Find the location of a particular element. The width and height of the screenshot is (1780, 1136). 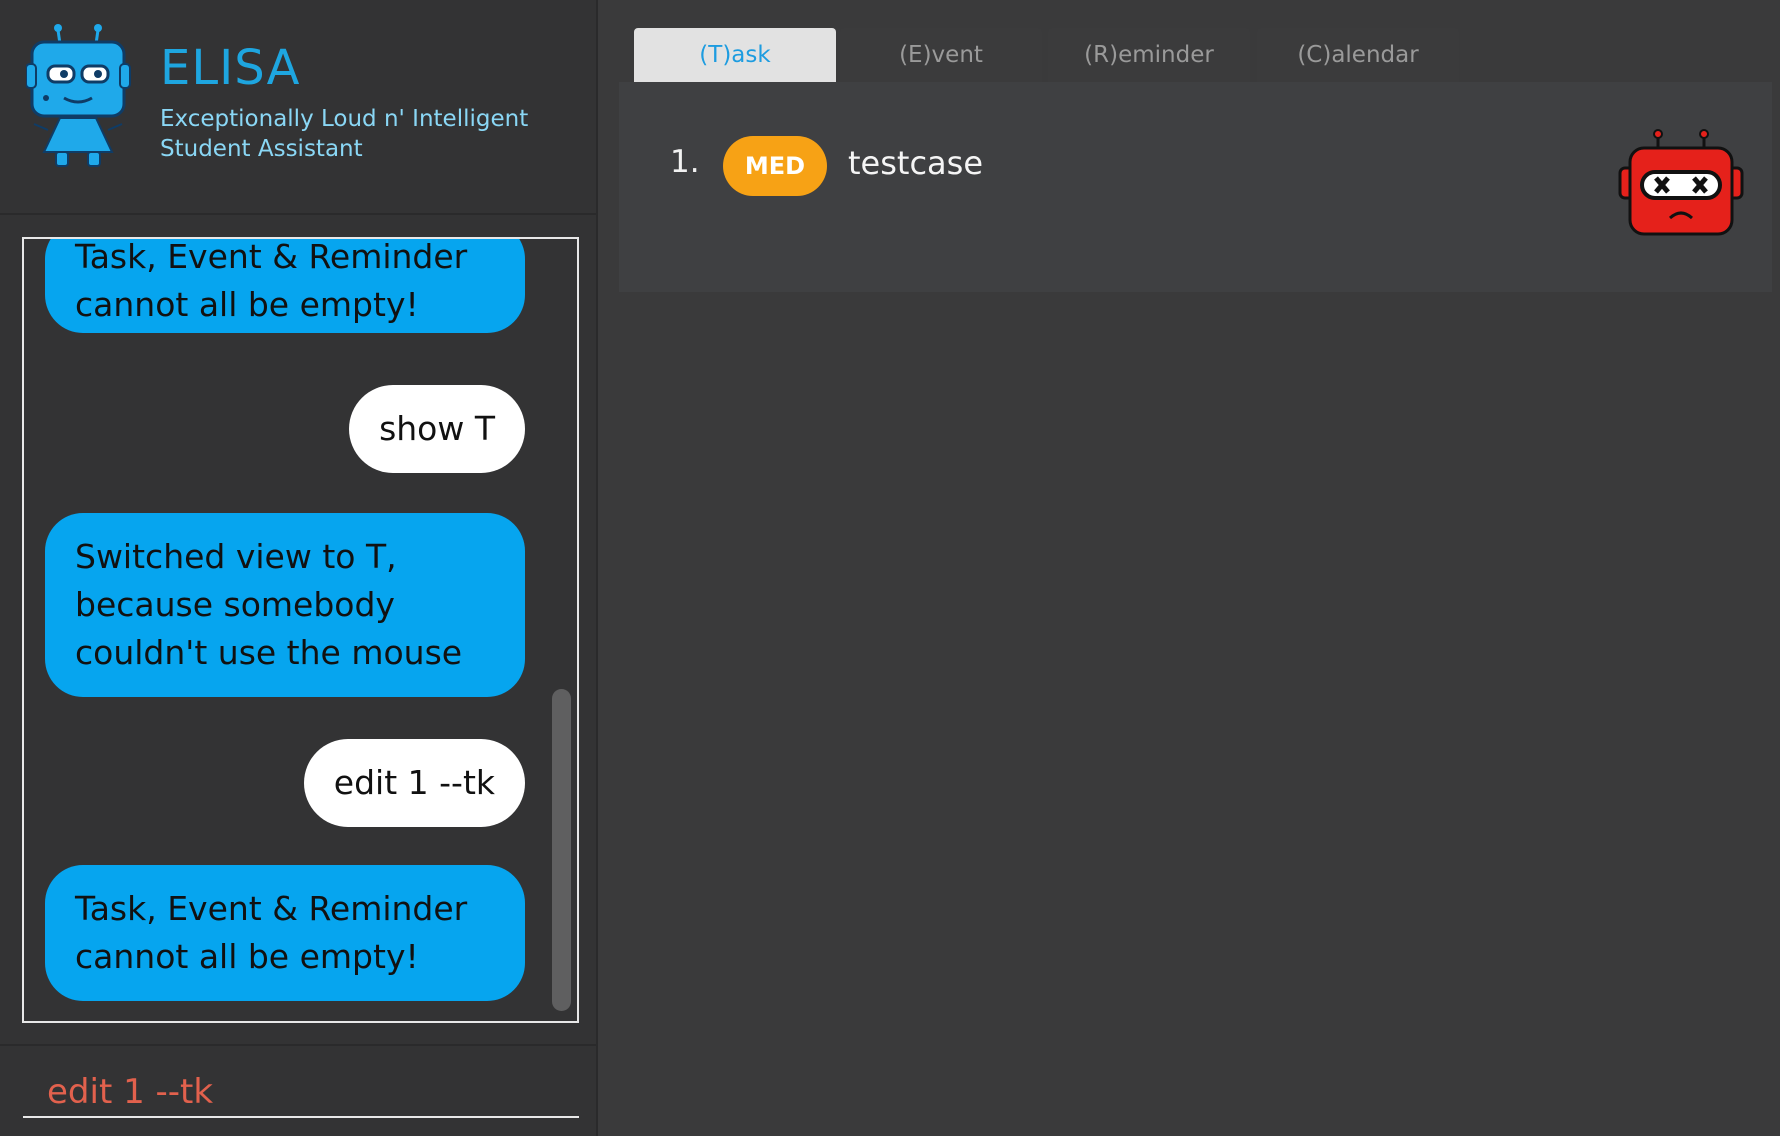

tab-calendar: (C)alendar is located at coordinates (1358, 55).